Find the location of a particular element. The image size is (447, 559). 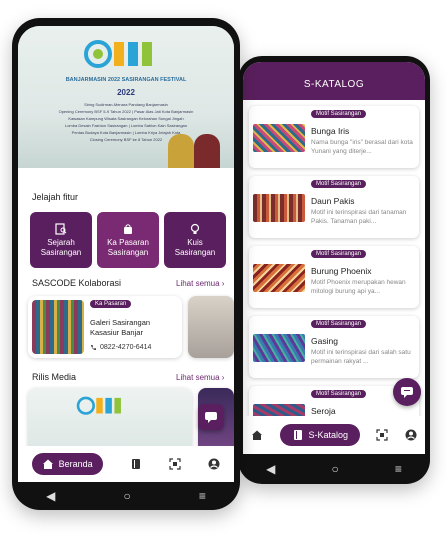

home-bottom-nav: Beranda is located at coordinates (126, 464).